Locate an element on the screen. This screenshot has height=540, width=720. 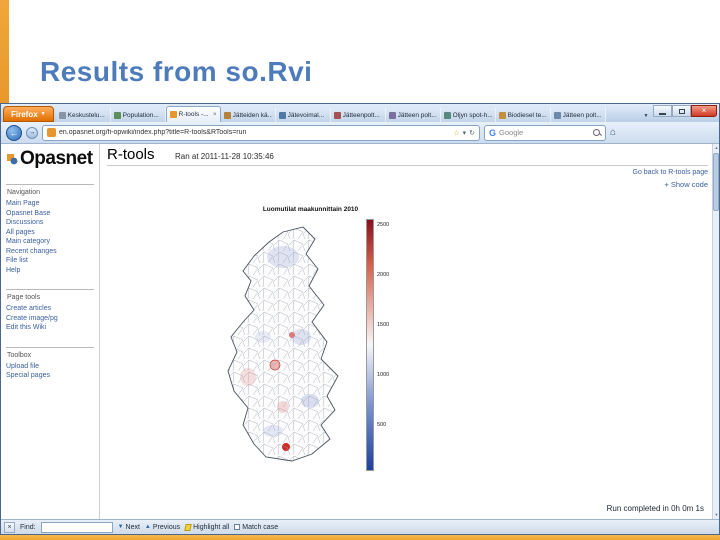
url-dropdown-icon: ▾ is located at coordinates (465, 133).